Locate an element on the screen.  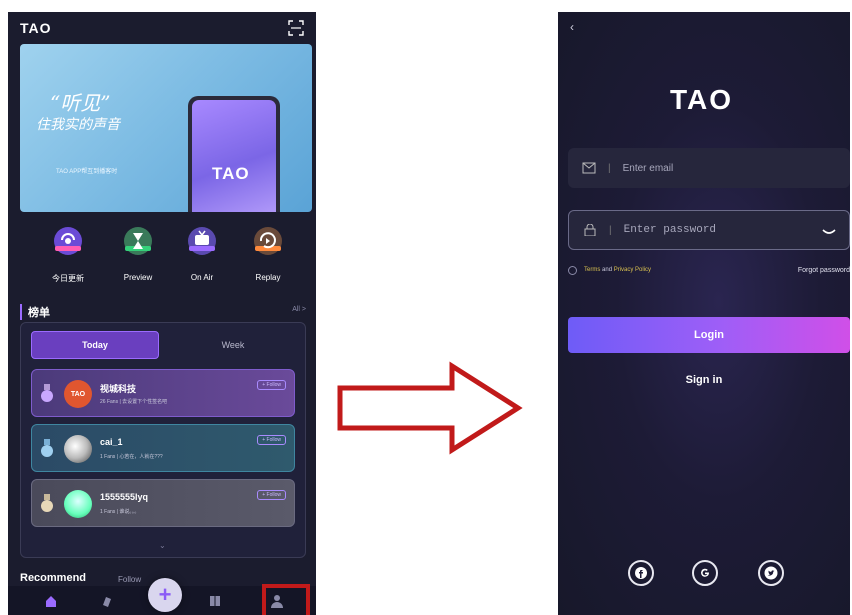
tab-today: Today is located at coordinates (95, 345).